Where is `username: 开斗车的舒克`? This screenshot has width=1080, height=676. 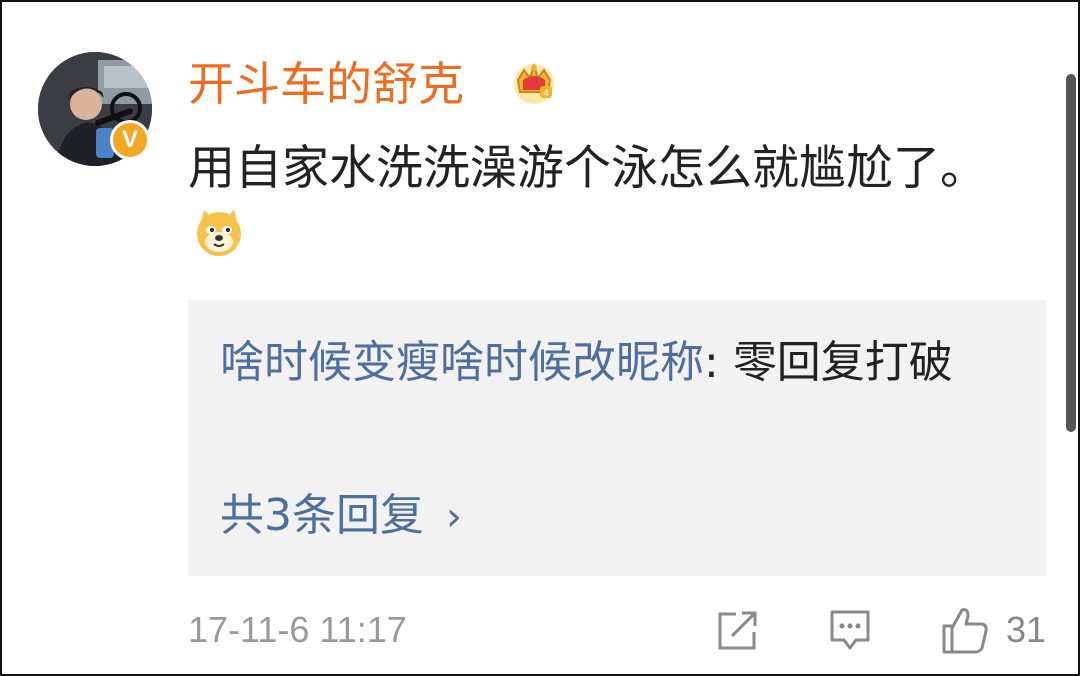 username: 开斗车的舒克 is located at coordinates (326, 84).